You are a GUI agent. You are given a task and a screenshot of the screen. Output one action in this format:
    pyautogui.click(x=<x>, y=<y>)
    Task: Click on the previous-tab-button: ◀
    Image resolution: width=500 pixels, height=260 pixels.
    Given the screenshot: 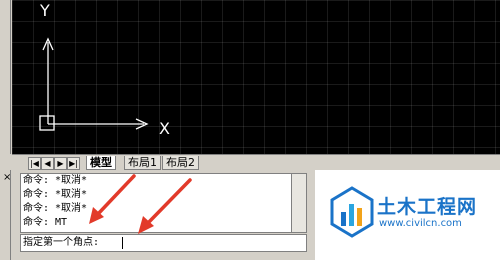 What is the action you would take?
    pyautogui.click(x=47, y=163)
    